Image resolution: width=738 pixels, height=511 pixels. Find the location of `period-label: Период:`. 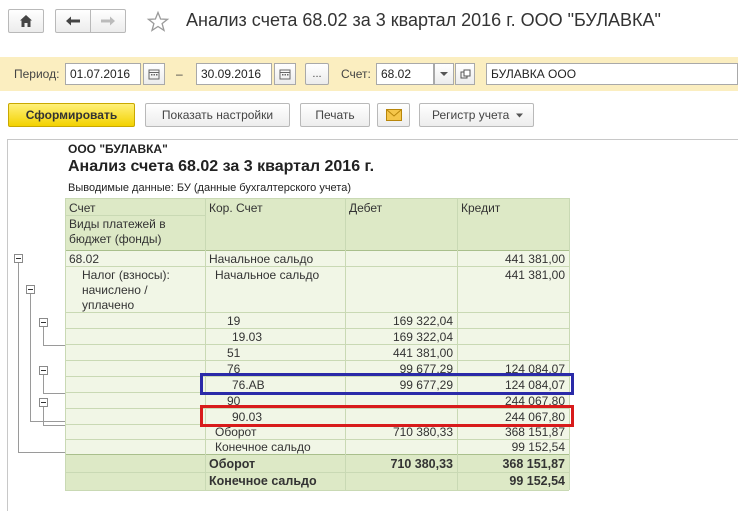

period-label: Период: is located at coordinates (37, 74).